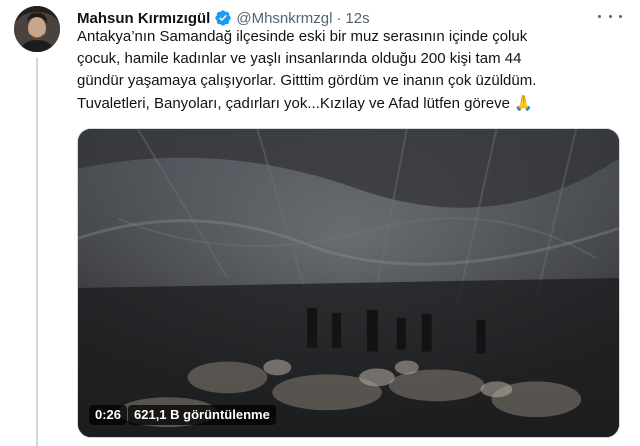 This screenshot has width=640, height=446. Describe the element at coordinates (108, 415) in the screenshot. I see `video-duration-badge: 0:26` at that location.